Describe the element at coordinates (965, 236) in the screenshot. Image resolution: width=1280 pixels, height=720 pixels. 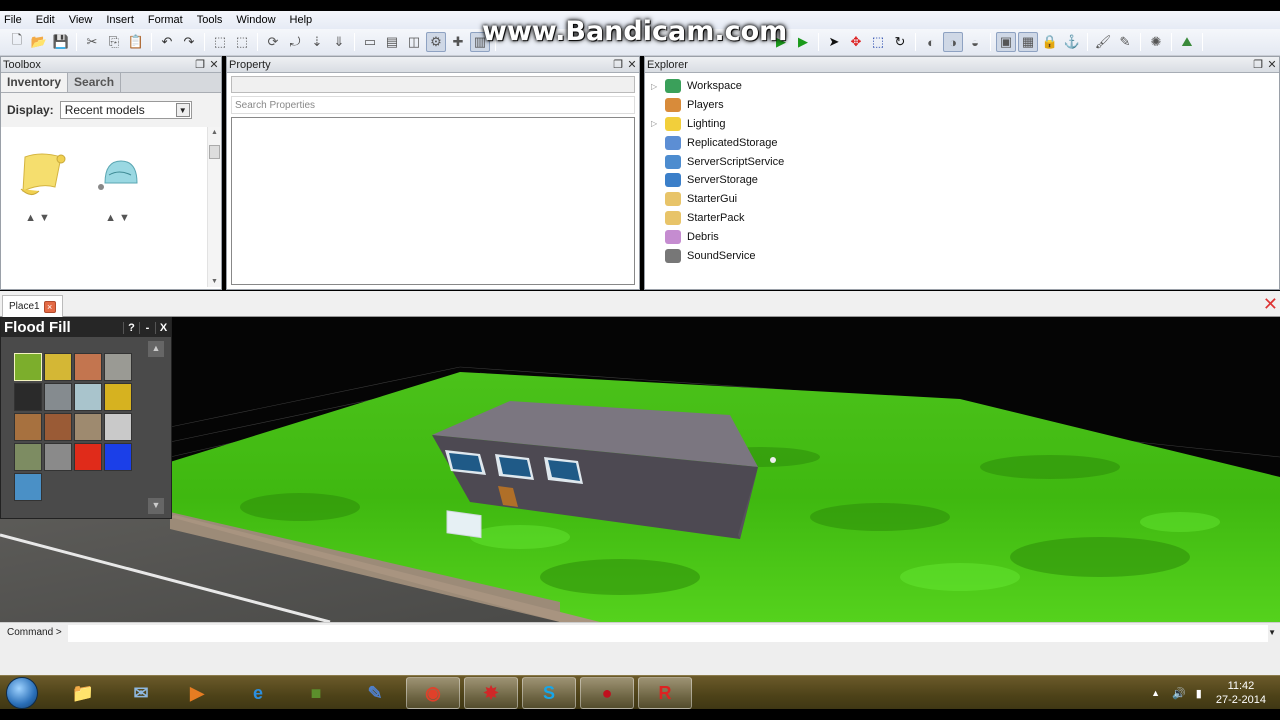
I see `explorer-item-debris: Debris` at that location.